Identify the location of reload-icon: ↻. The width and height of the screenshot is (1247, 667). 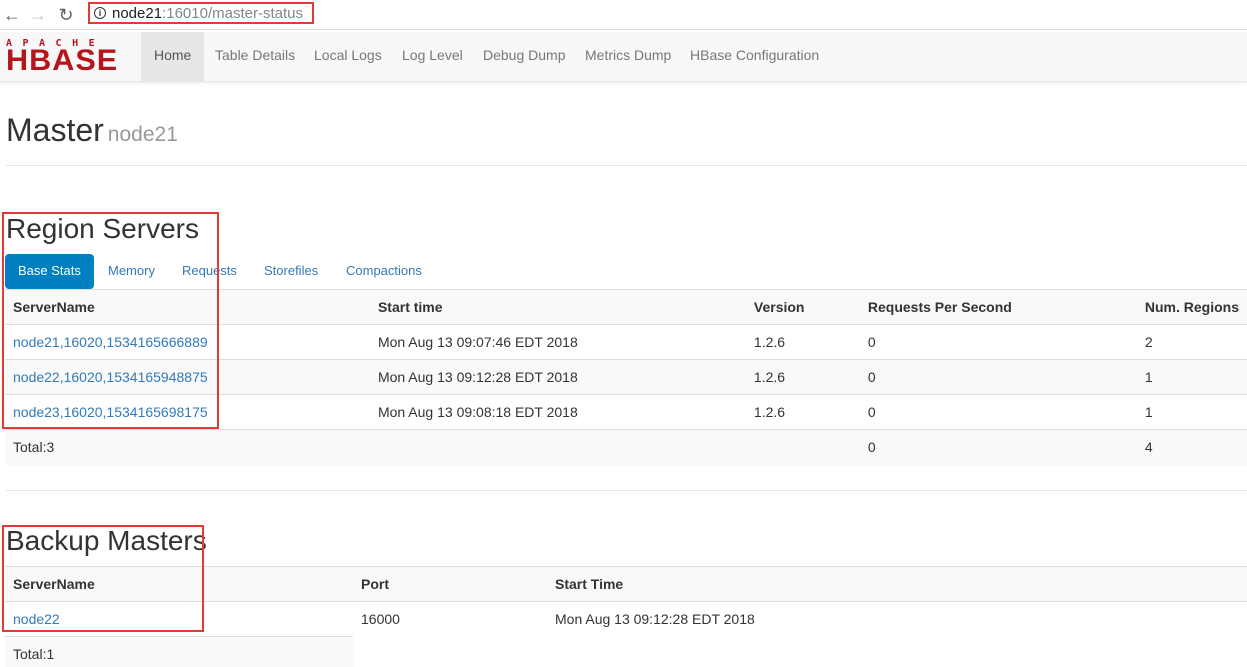
(66, 15).